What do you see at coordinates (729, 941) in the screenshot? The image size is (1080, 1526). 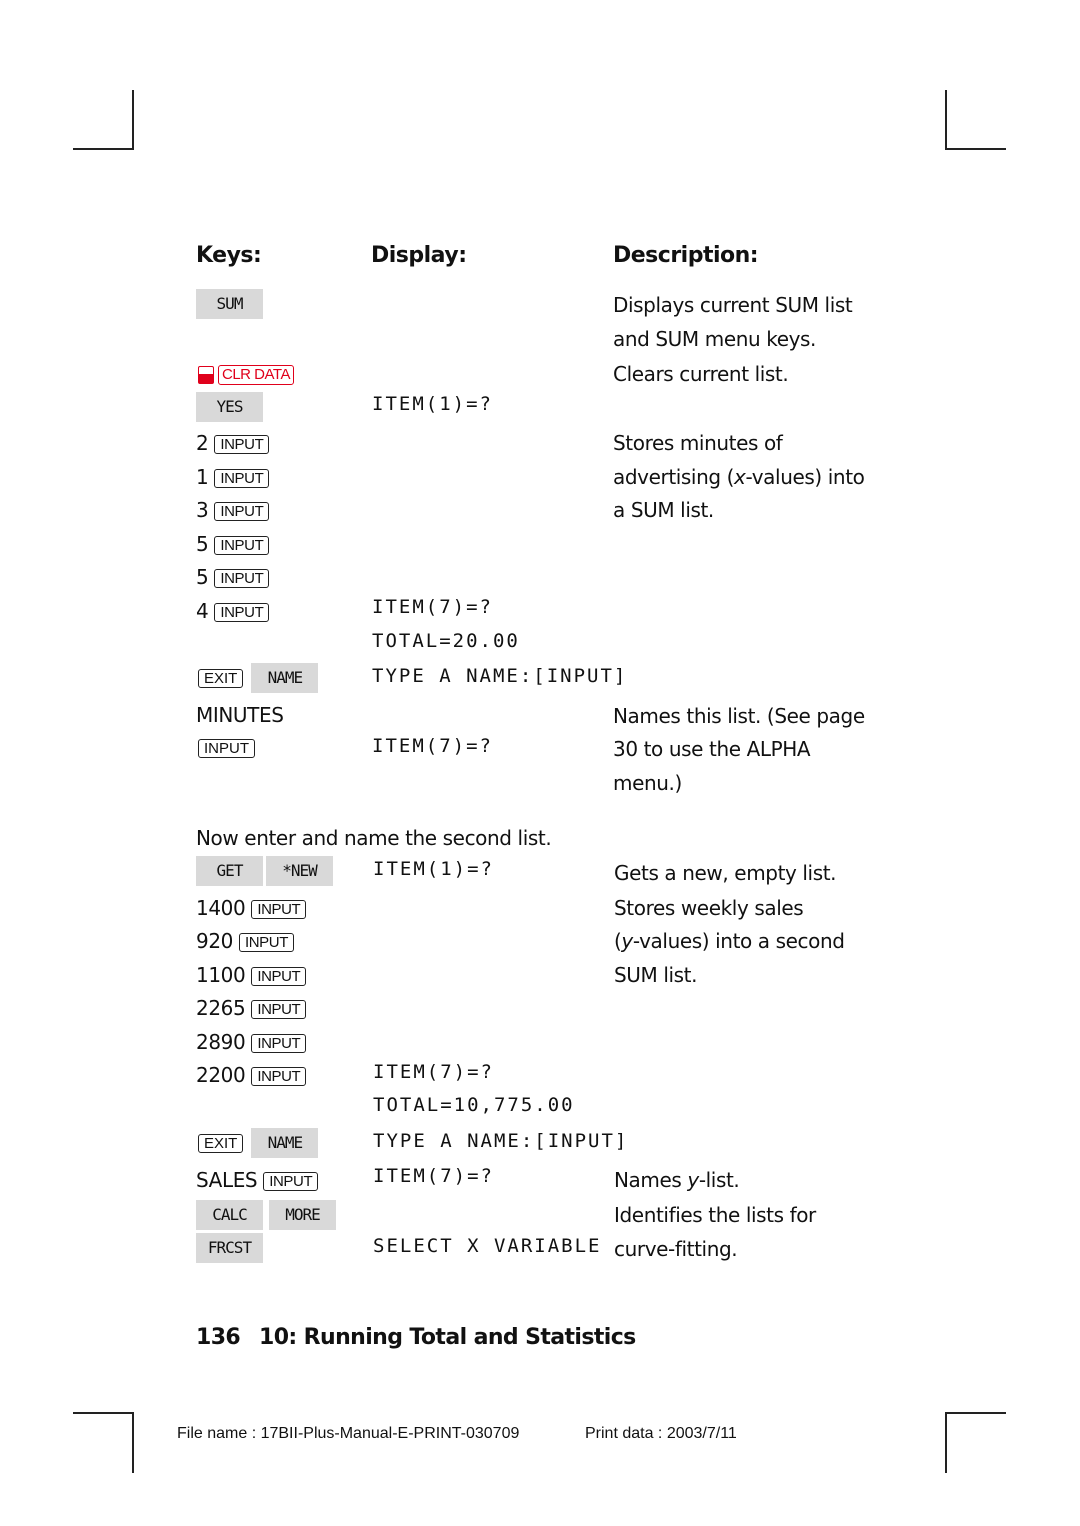 I see `description-line: (y-values) into a second` at bounding box center [729, 941].